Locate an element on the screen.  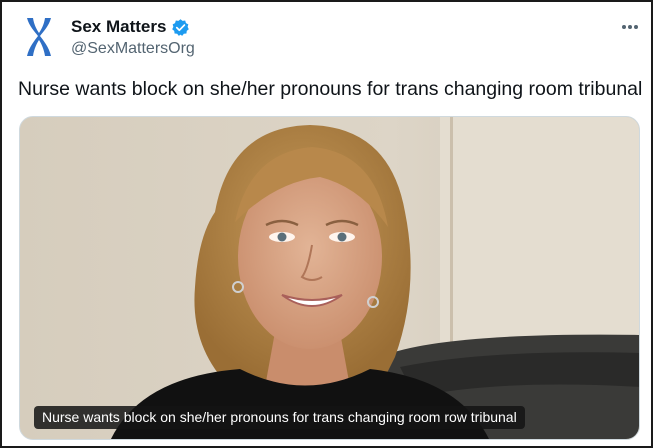
verified-badge-icon is located at coordinates (181, 27).